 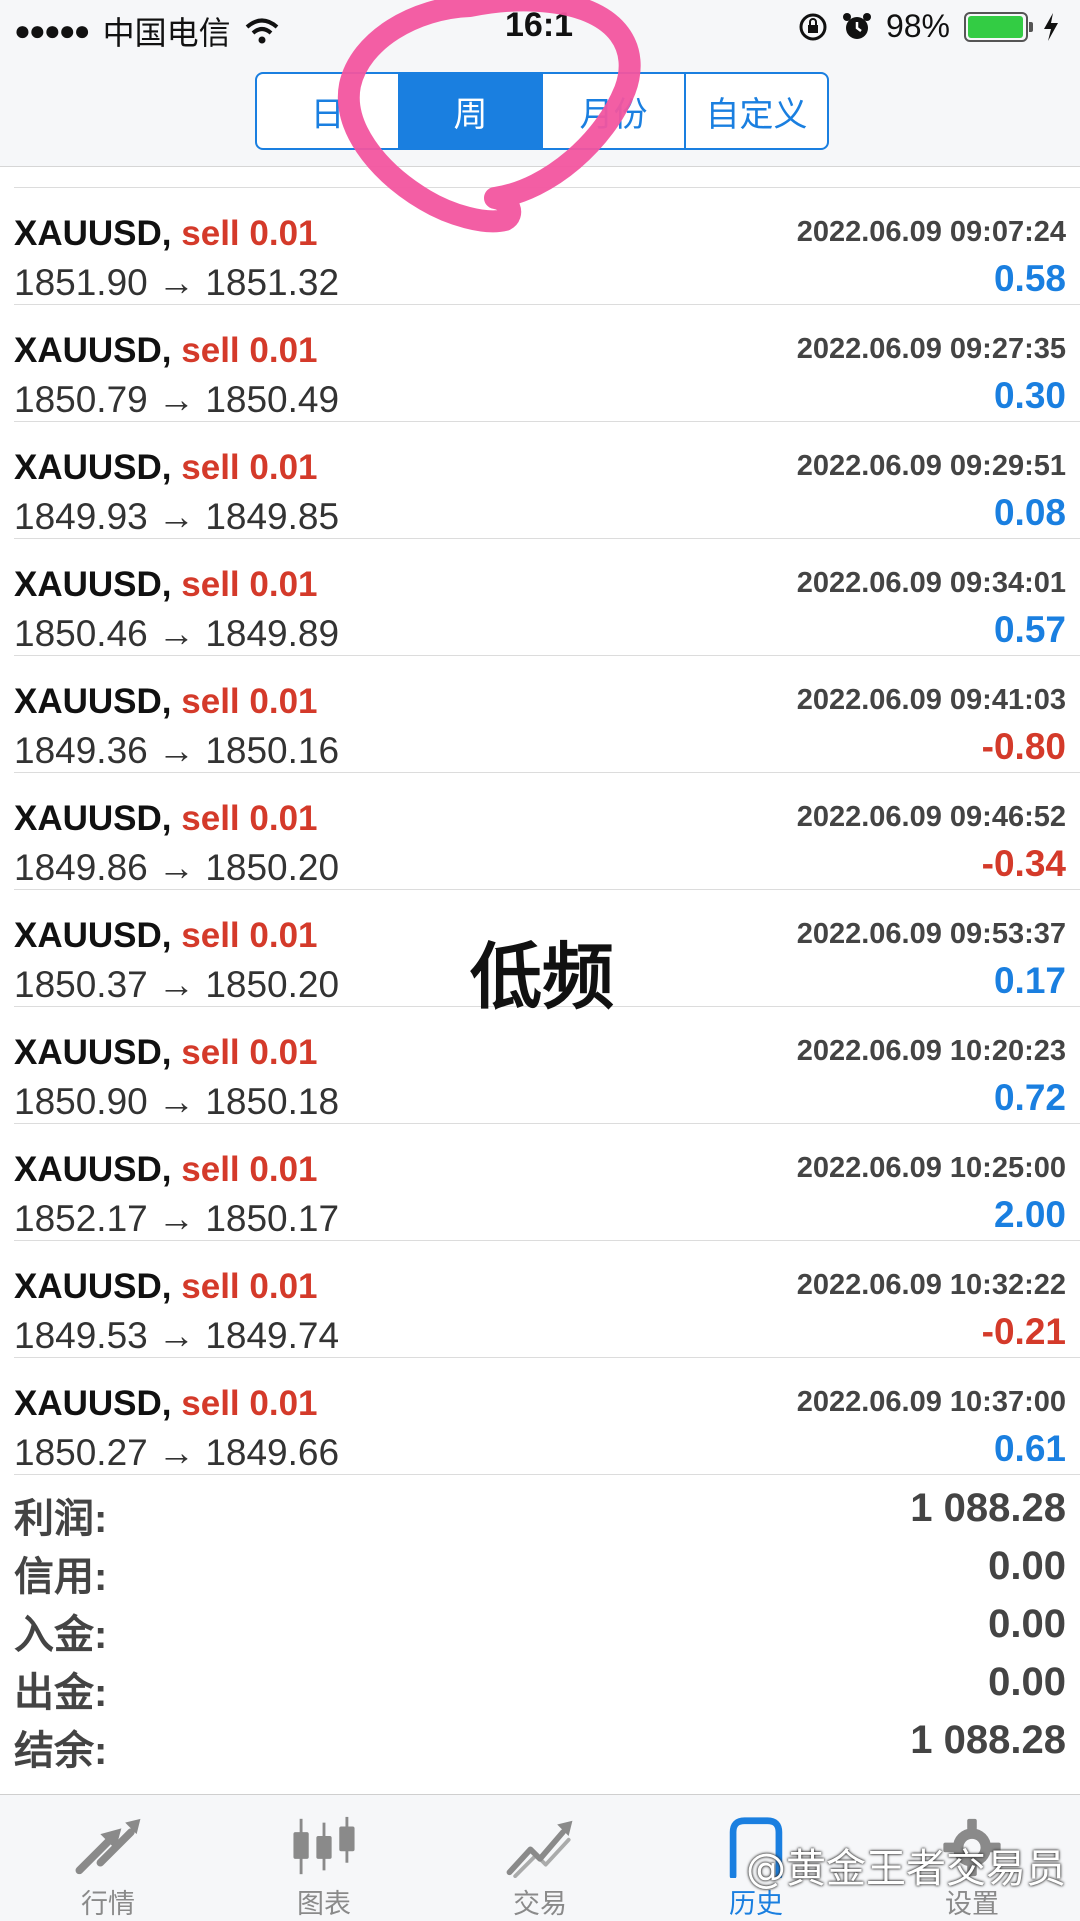 I want to click on tab-quotes: 行情, so click(x=108, y=1858).